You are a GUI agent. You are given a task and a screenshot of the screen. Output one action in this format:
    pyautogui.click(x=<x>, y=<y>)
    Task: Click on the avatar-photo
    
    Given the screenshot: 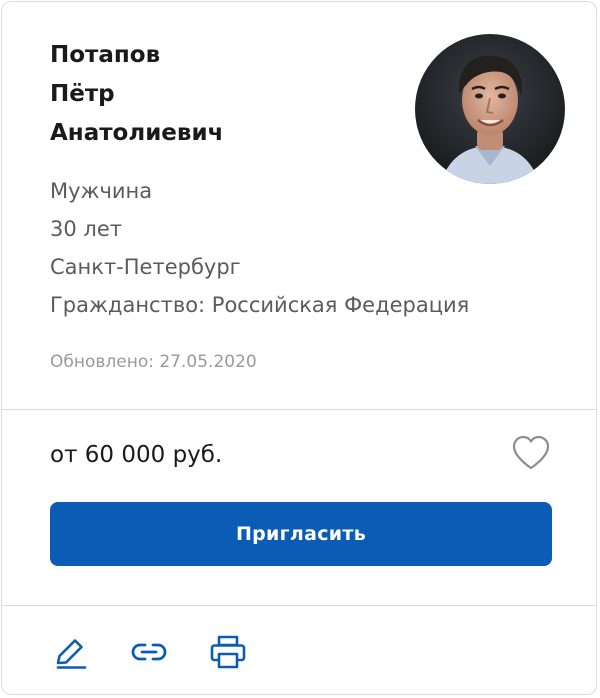 What is the action you would take?
    pyautogui.click(x=490, y=109)
    